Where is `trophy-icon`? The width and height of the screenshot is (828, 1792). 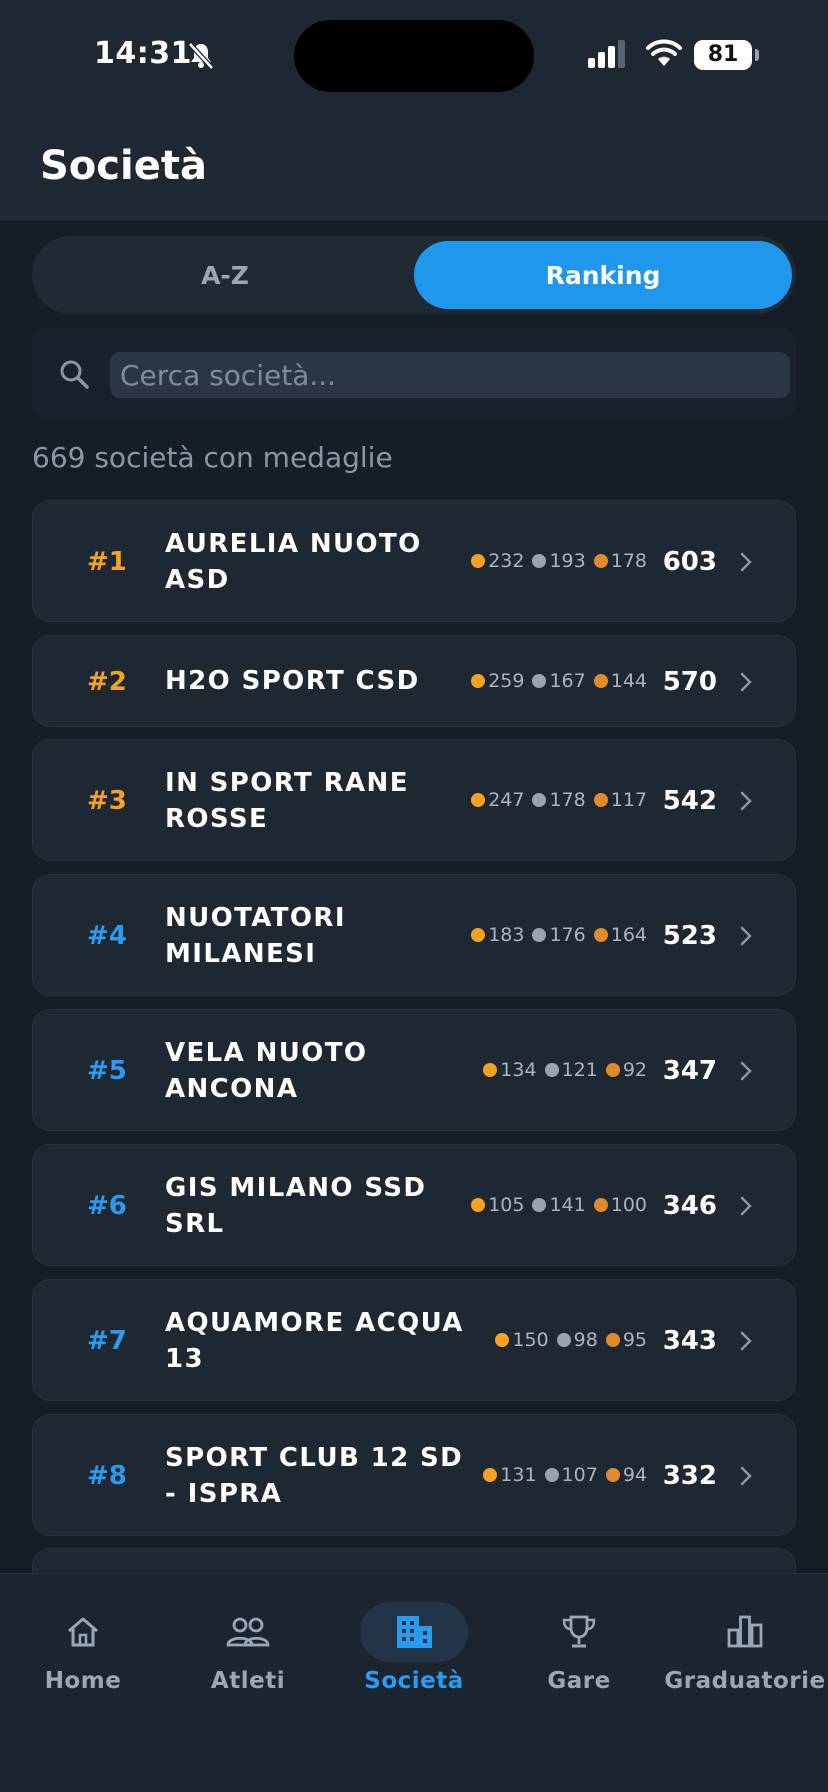 trophy-icon is located at coordinates (579, 1631).